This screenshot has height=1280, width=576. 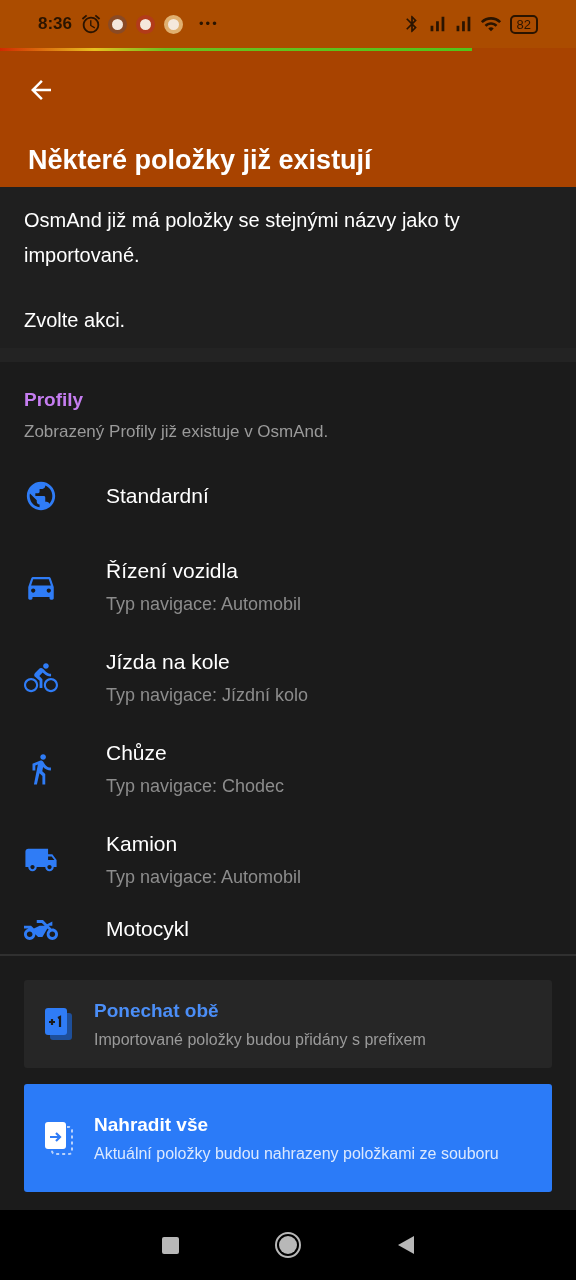 I want to click on recent-apps-button, so click(x=170, y=1245).